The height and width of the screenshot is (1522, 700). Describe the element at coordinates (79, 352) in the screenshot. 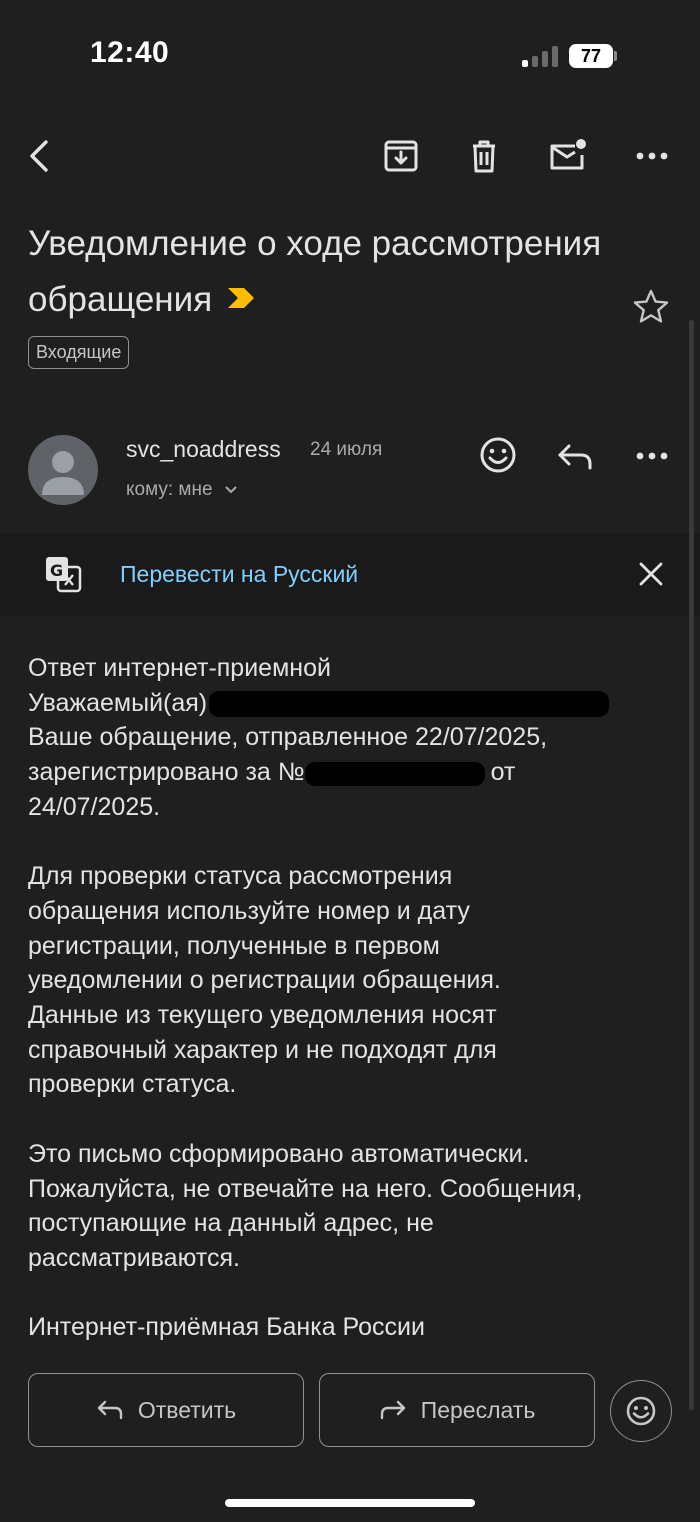

I see `label-chip-inbox: Входящие` at that location.